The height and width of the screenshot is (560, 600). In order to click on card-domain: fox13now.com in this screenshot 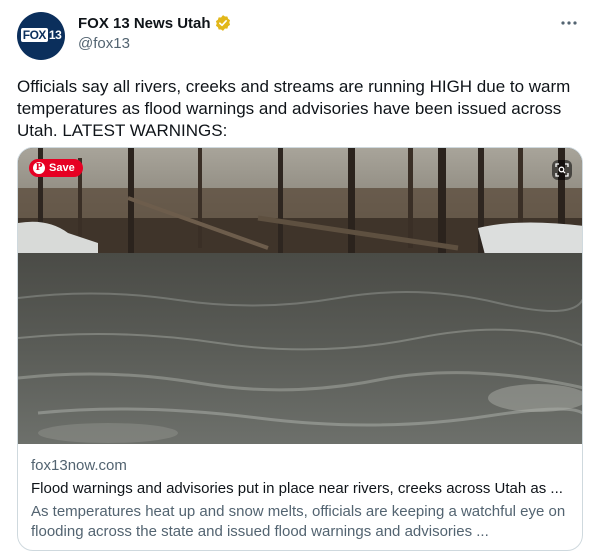, I will do `click(79, 465)`.